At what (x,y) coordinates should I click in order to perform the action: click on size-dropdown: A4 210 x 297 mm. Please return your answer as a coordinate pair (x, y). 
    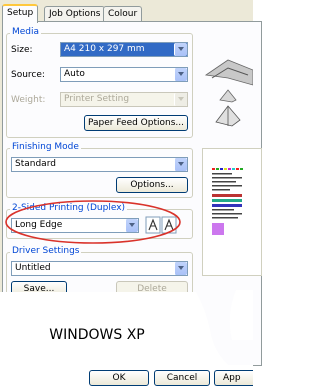
    Looking at the image, I should click on (124, 49).